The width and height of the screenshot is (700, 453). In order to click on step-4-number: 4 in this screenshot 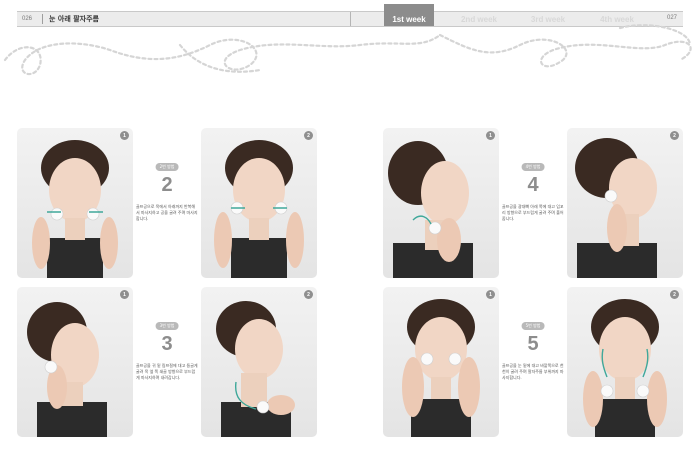, I will do `click(533, 185)`.